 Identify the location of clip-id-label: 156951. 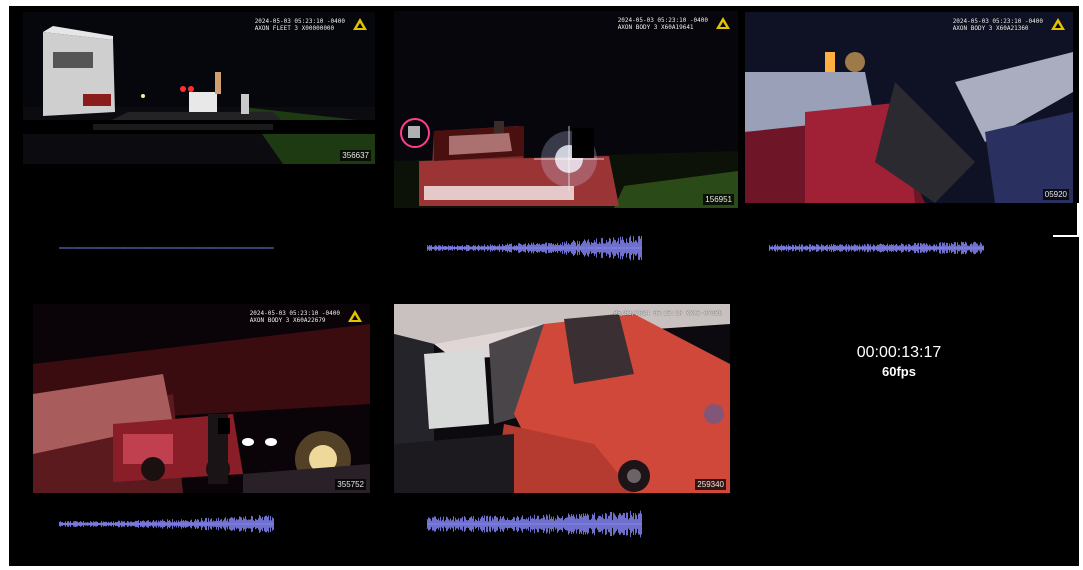
(718, 199).